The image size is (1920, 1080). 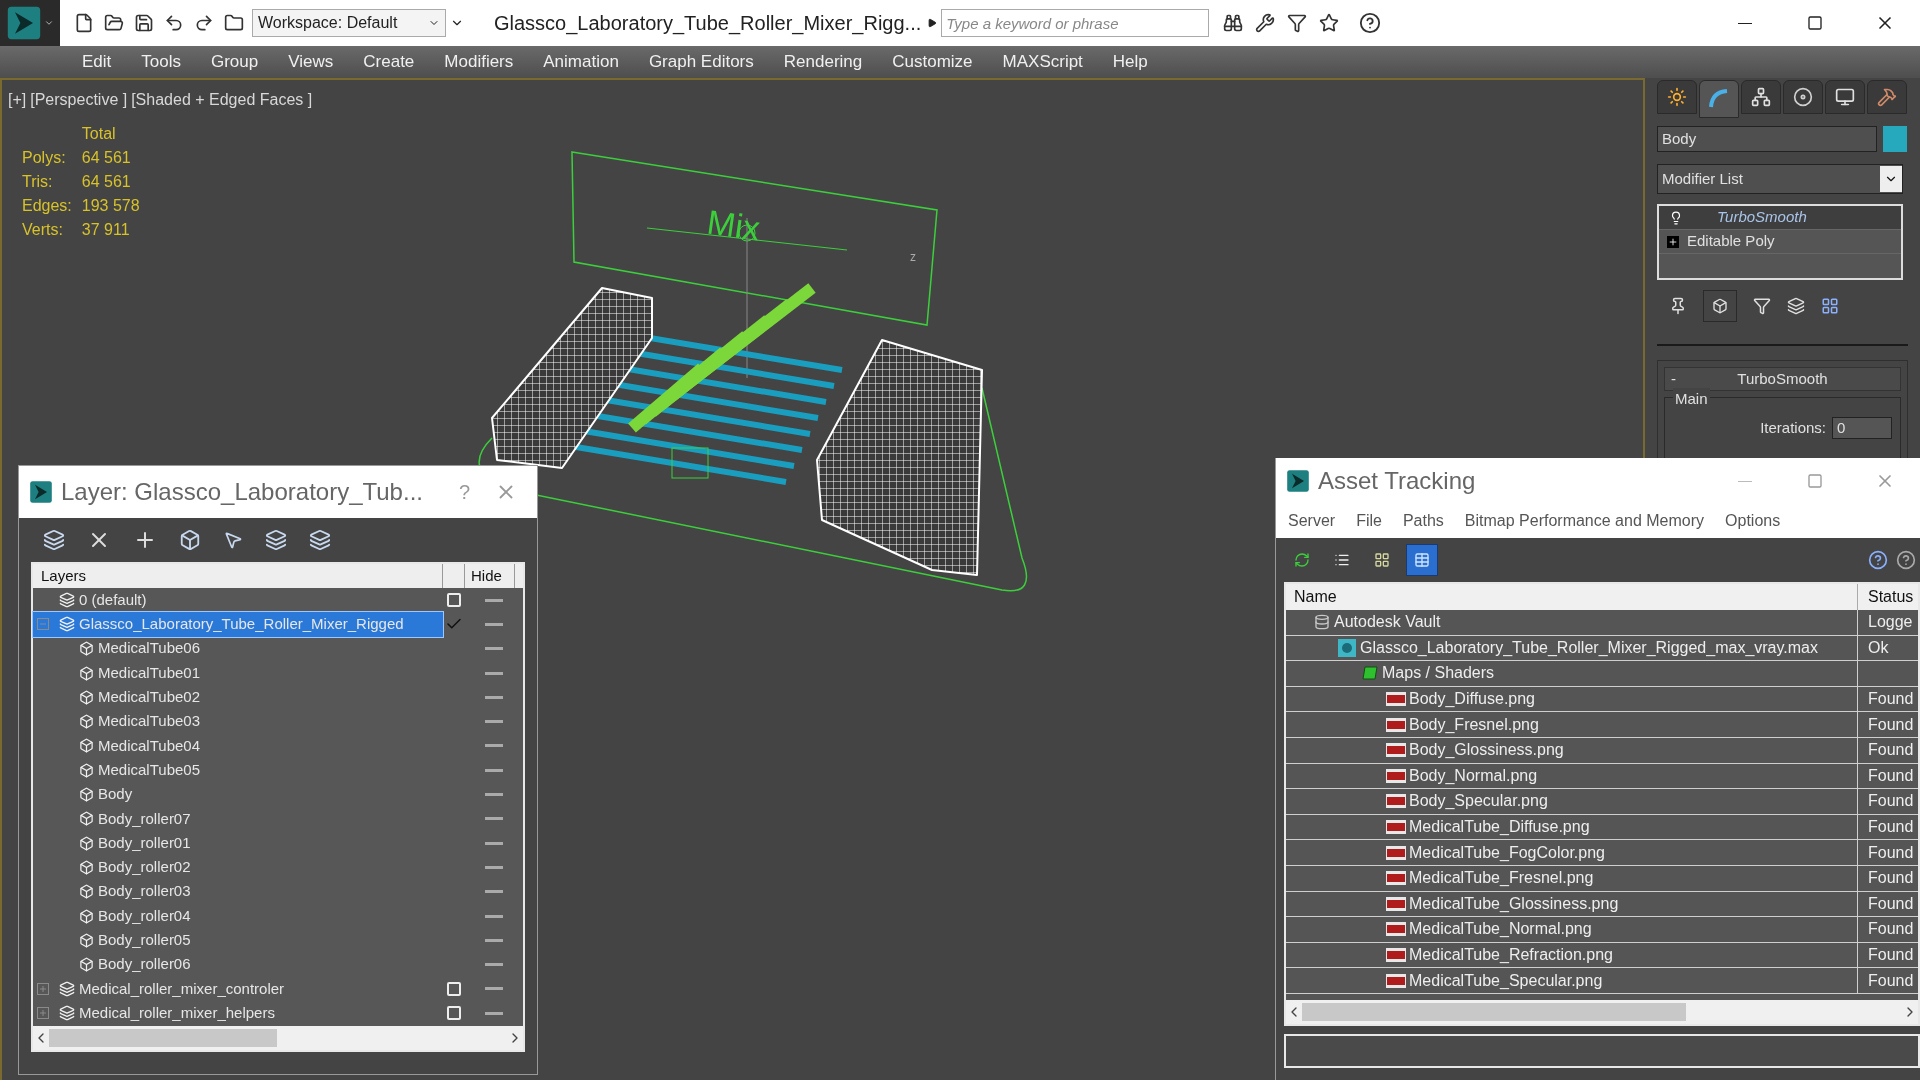 I want to click on menu-item: Server, so click(x=1312, y=521).